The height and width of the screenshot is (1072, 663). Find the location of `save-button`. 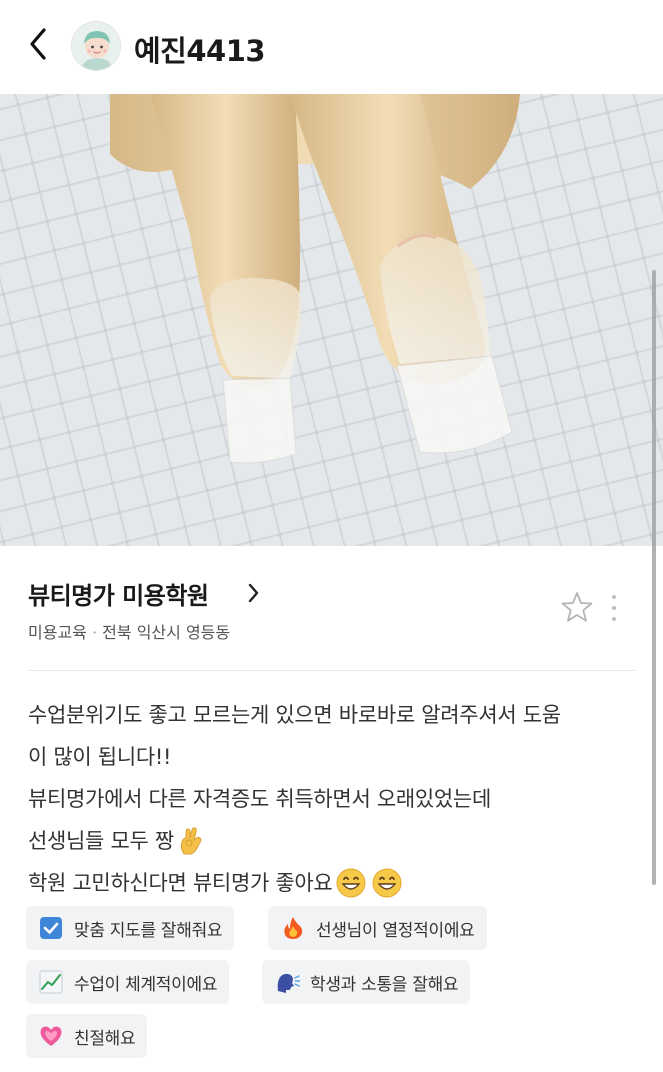

save-button is located at coordinates (577, 607).